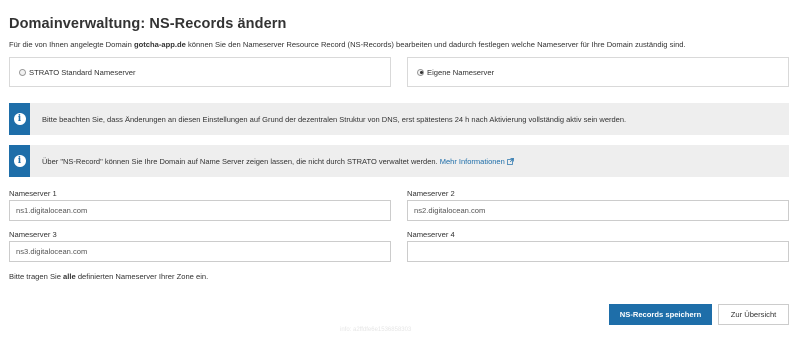 The width and height of the screenshot is (809, 341). Describe the element at coordinates (82, 72) in the screenshot. I see `radio-label-strato-standard: STRATO Standard Nameserver` at that location.